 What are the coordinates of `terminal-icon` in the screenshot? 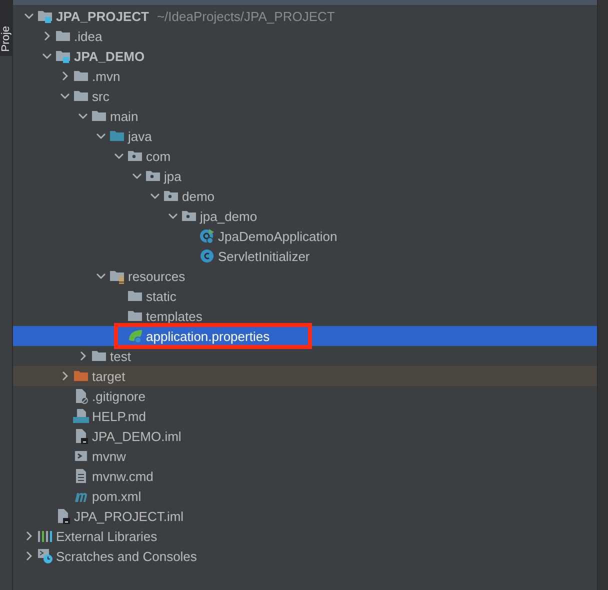 It's located at (81, 456).